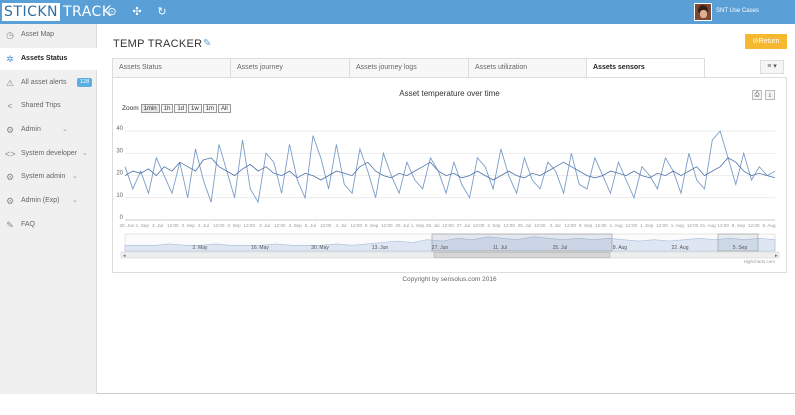 The image size is (795, 415). I want to click on chart-credit: Highcharts.com, so click(760, 261).